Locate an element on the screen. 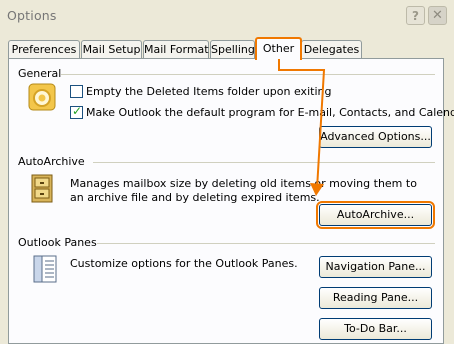 The height and width of the screenshot is (344, 454). title-bar: Options ? ✕ is located at coordinates (227, 16).